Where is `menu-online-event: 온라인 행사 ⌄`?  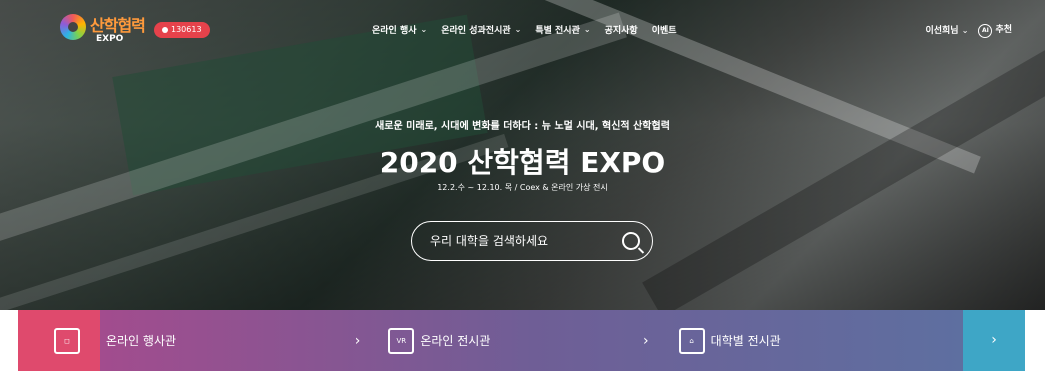
menu-online-event: 온라인 행사 ⌄ is located at coordinates (399, 29).